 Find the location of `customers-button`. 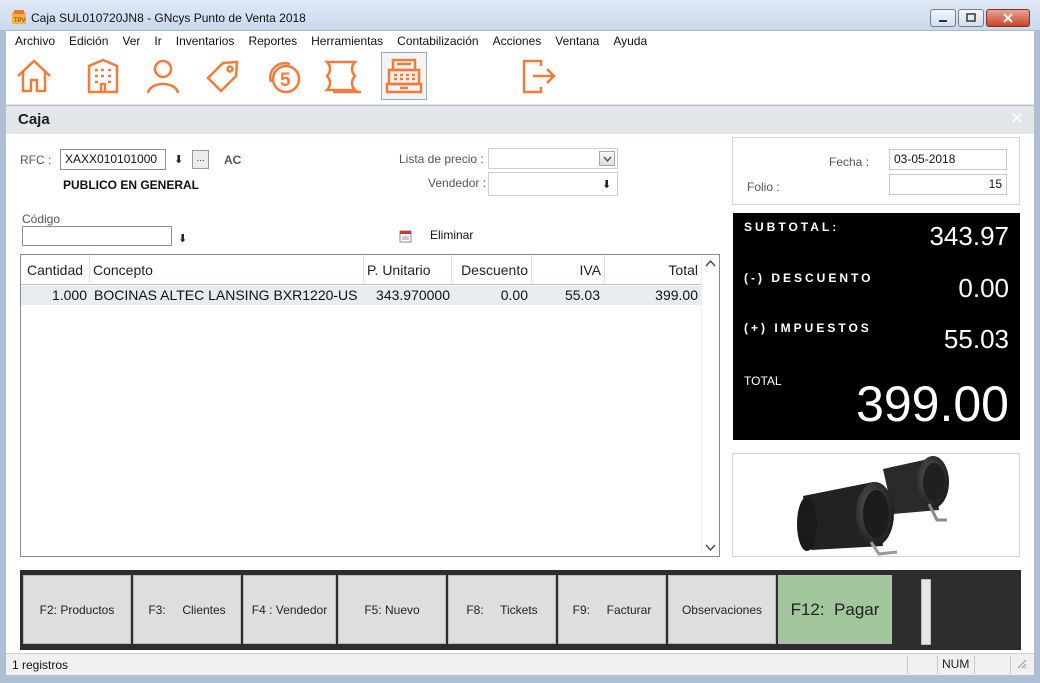

customers-button is located at coordinates (163, 76).